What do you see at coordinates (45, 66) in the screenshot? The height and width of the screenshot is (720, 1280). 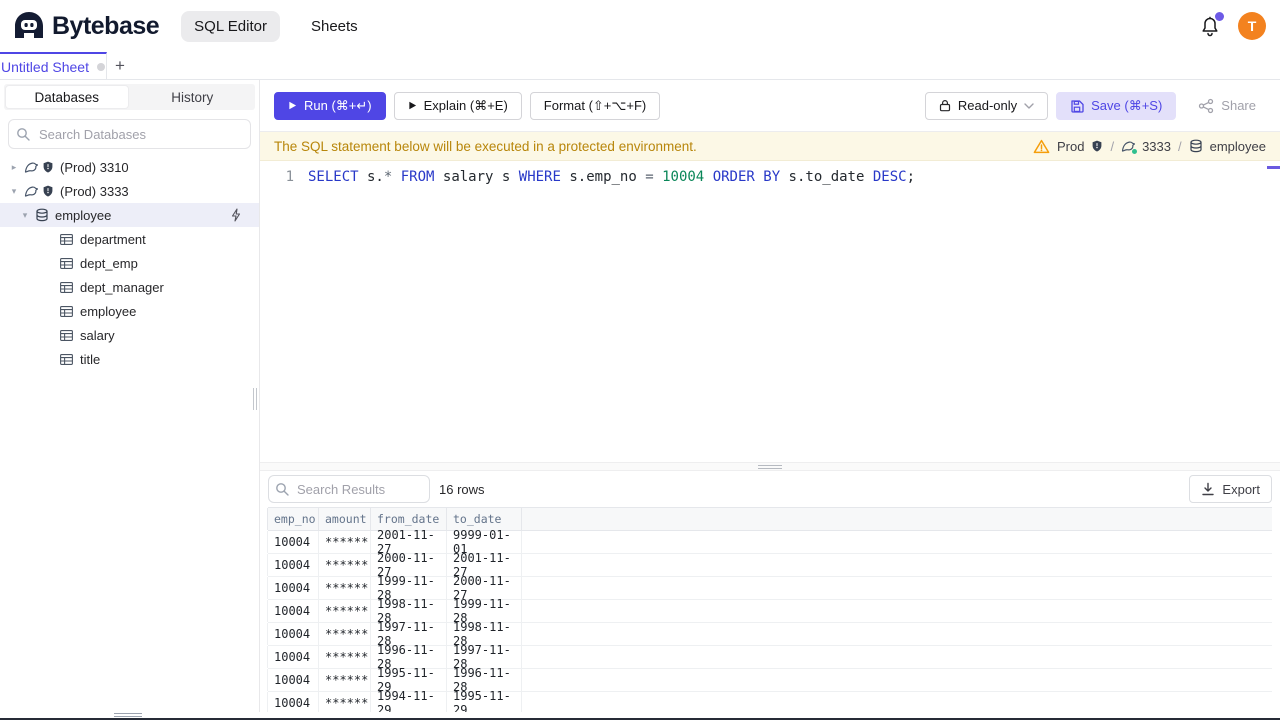 I see `sheet-tab-label: Untitled Sheet` at bounding box center [45, 66].